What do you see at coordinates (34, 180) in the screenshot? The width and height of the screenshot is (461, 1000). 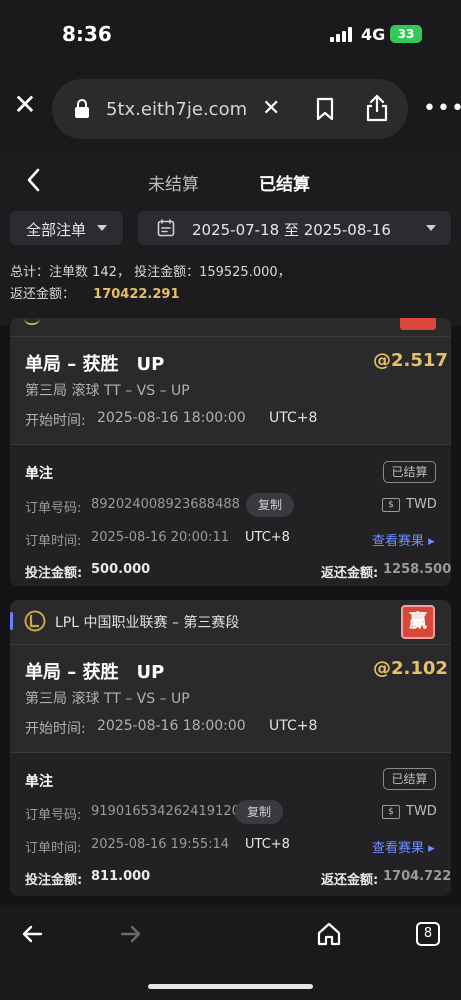 I see `back-icon` at bounding box center [34, 180].